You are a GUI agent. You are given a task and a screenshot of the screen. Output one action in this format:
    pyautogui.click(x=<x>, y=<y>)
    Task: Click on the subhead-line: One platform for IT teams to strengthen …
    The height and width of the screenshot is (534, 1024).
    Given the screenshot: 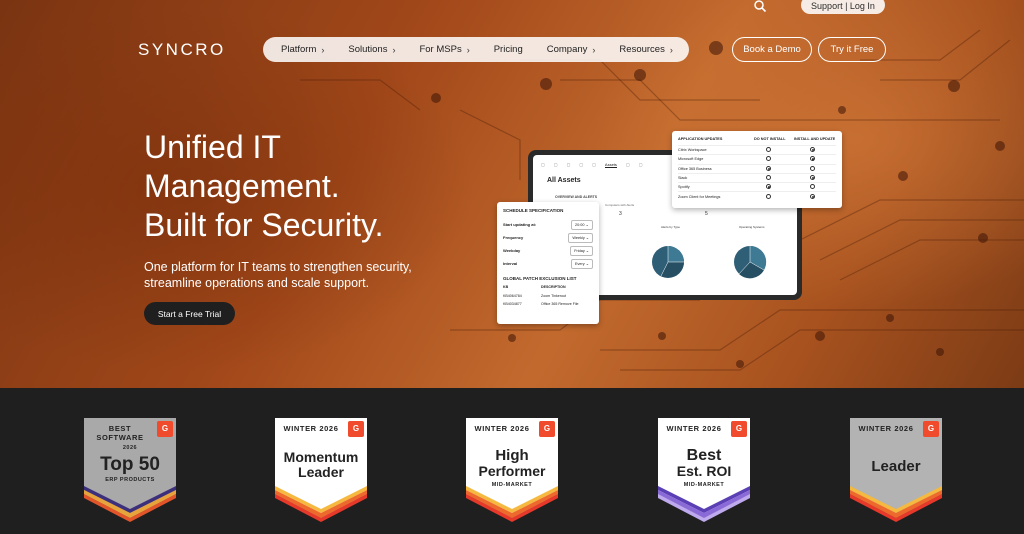 What is the action you would take?
    pyautogui.click(x=278, y=267)
    